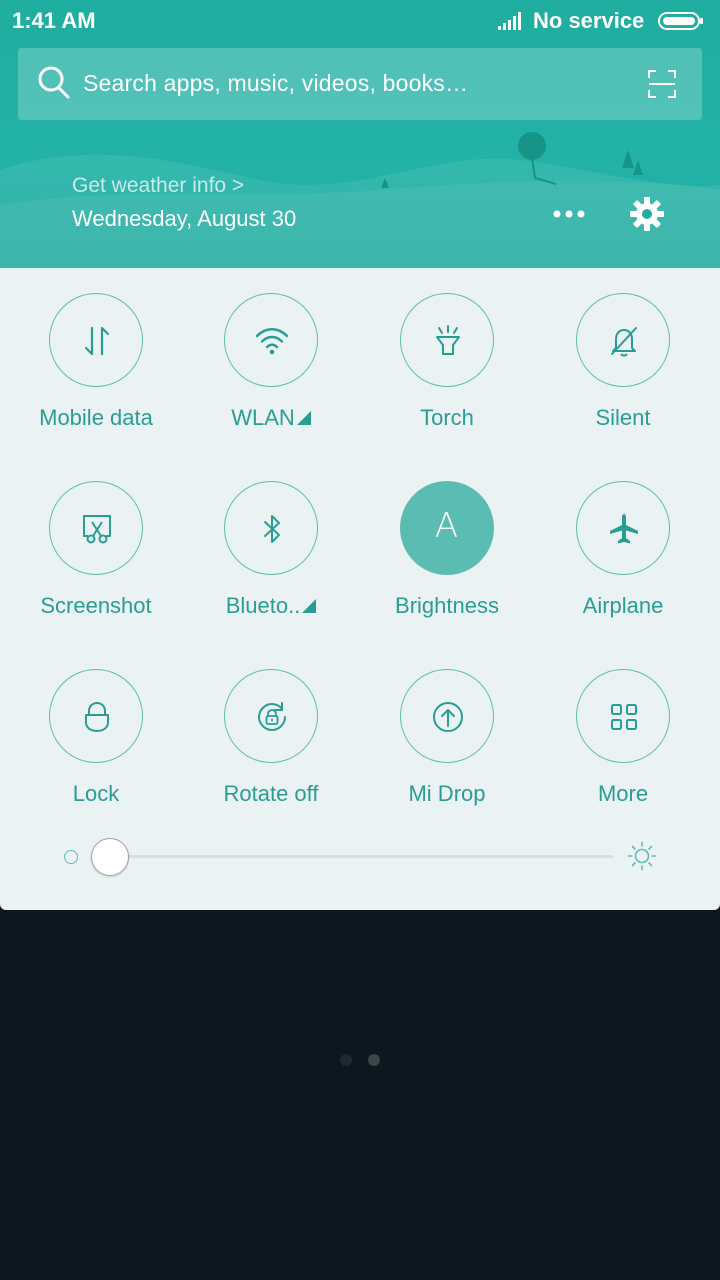 The height and width of the screenshot is (1280, 720). Describe the element at coordinates (680, 21) in the screenshot. I see `battery-icon` at that location.